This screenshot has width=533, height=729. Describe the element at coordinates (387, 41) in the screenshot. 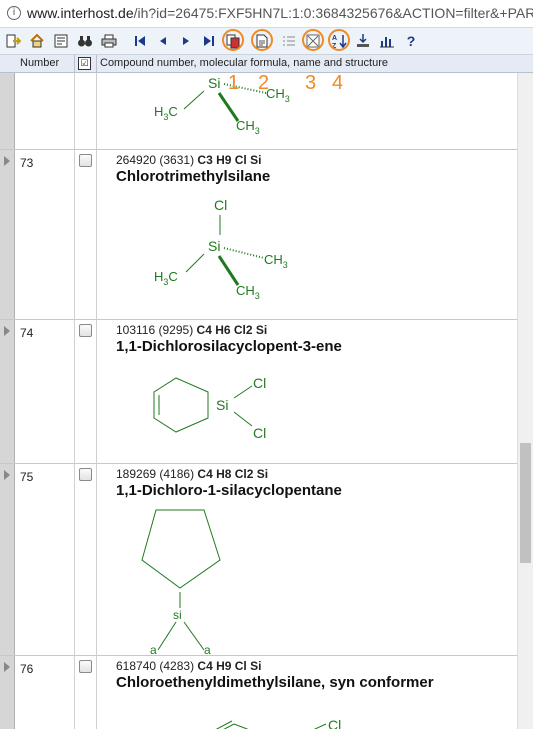

I see `chart-icon` at that location.